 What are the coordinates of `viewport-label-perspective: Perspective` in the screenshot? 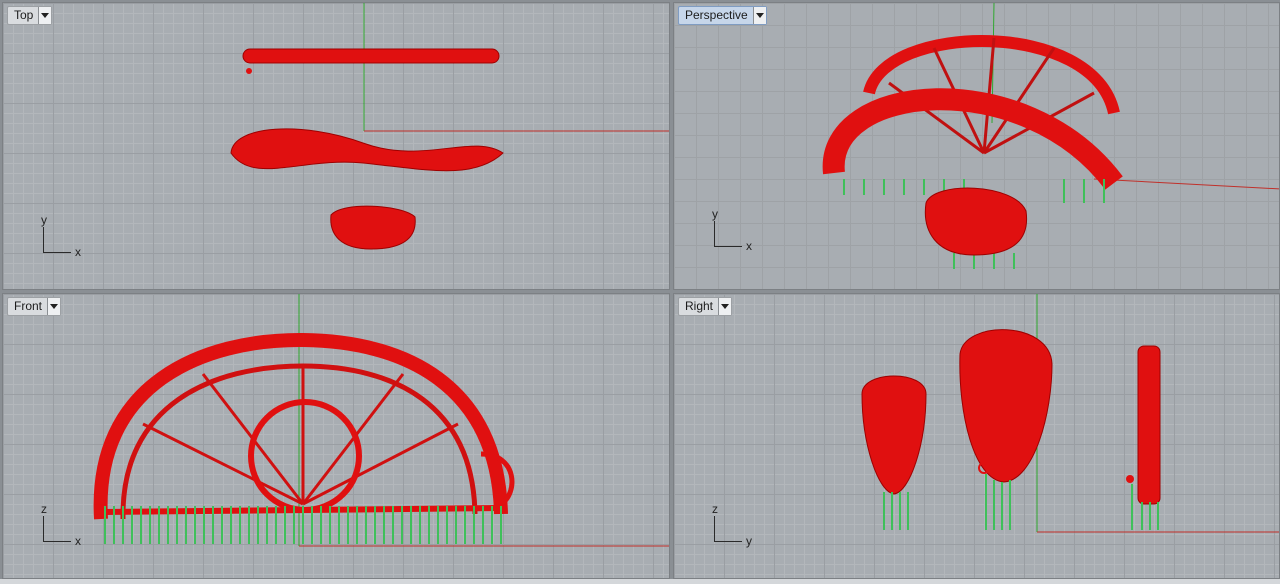 It's located at (722, 15).